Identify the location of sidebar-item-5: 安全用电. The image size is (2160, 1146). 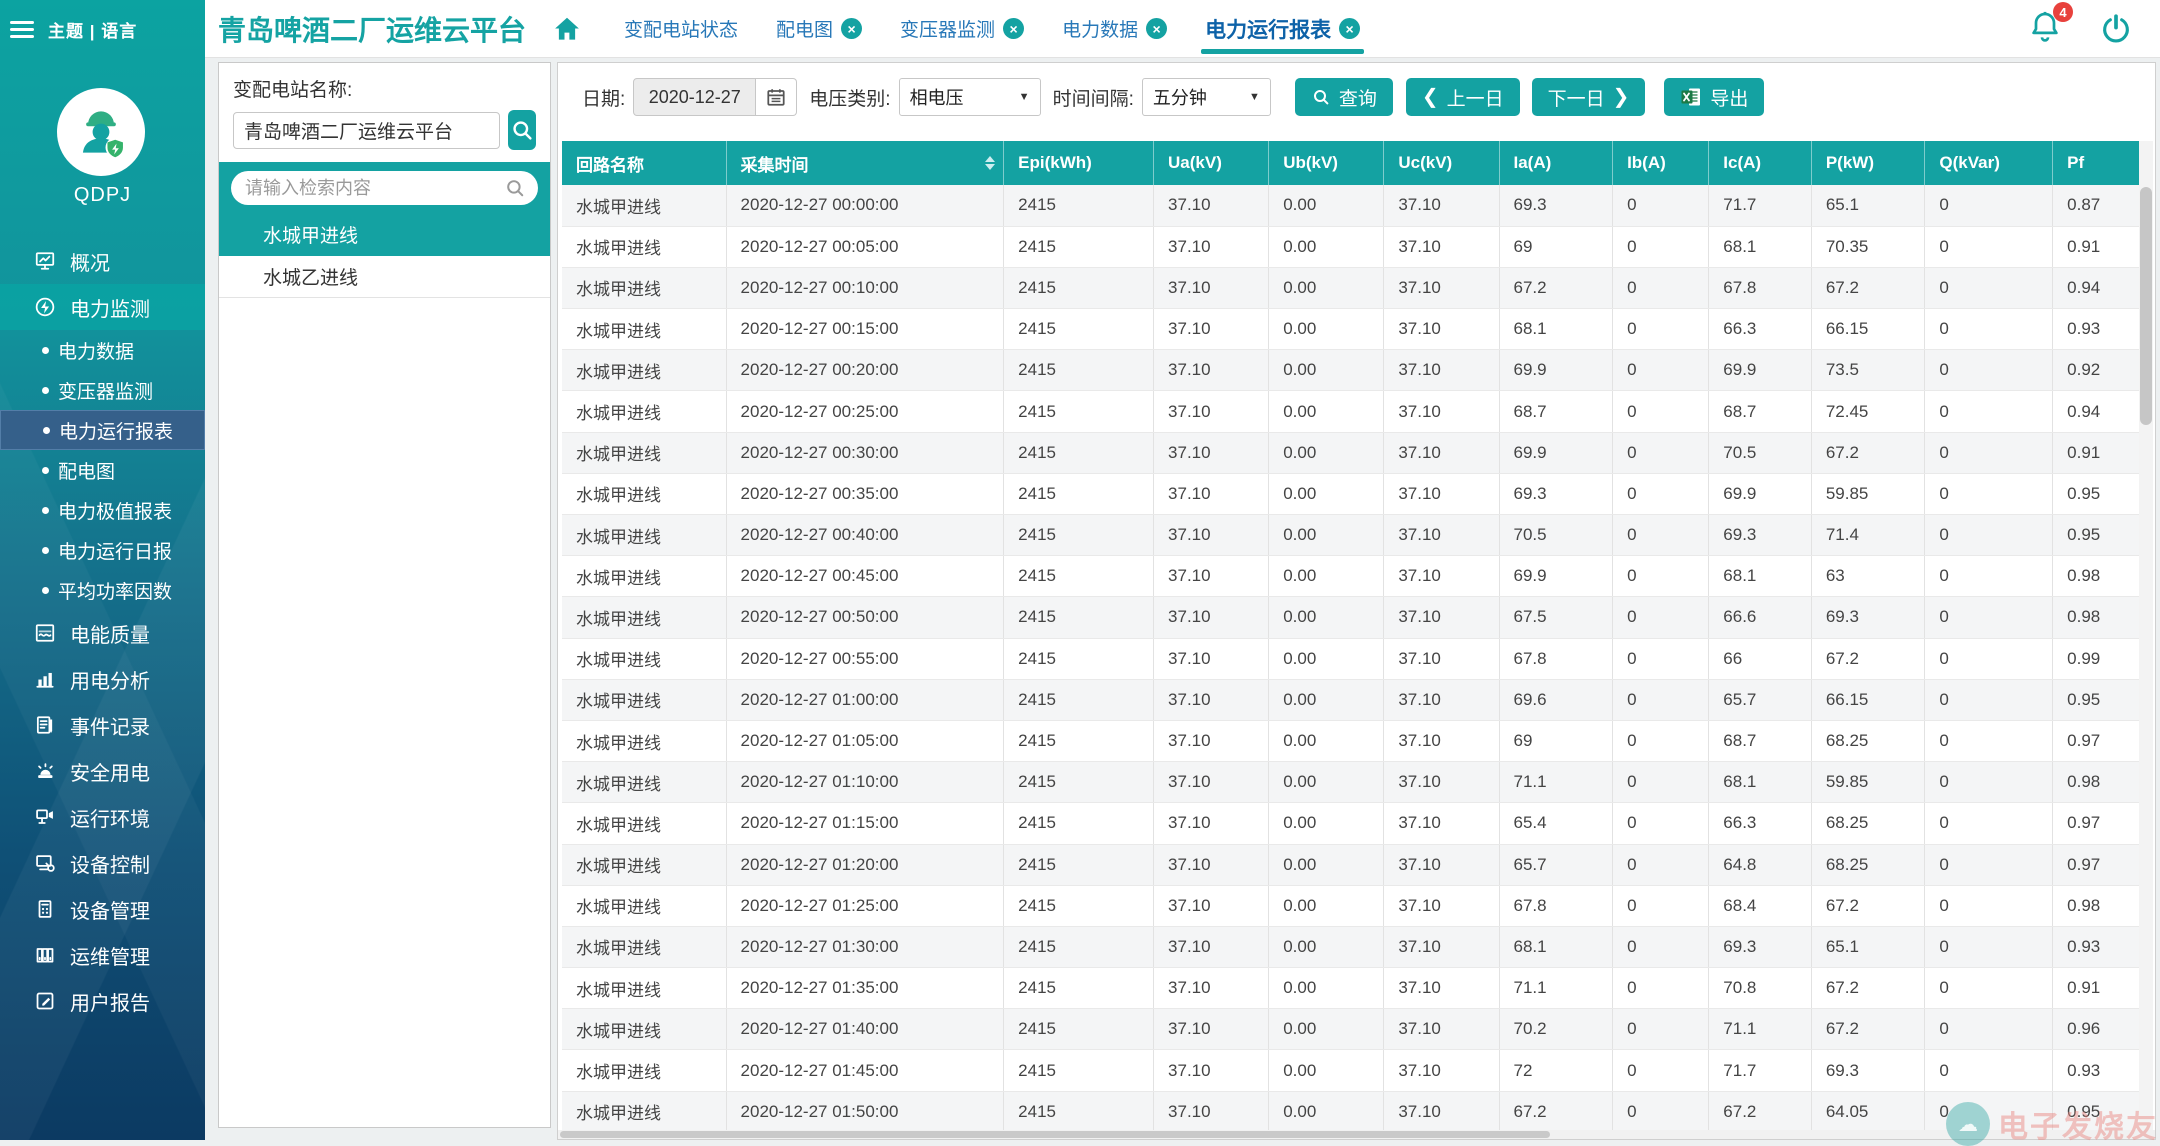
(102, 771).